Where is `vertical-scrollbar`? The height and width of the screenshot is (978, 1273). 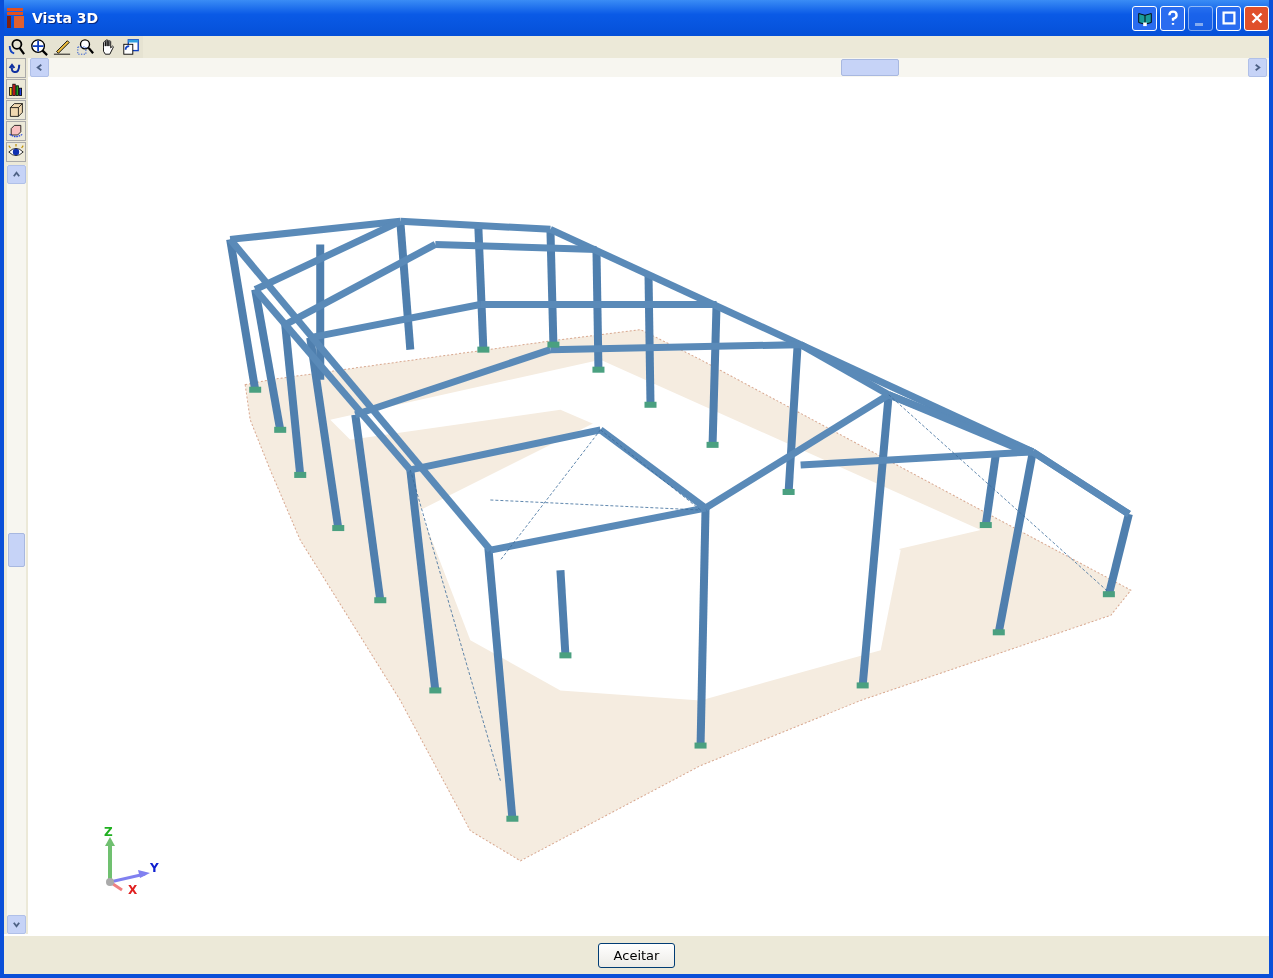 vertical-scrollbar is located at coordinates (16, 549).